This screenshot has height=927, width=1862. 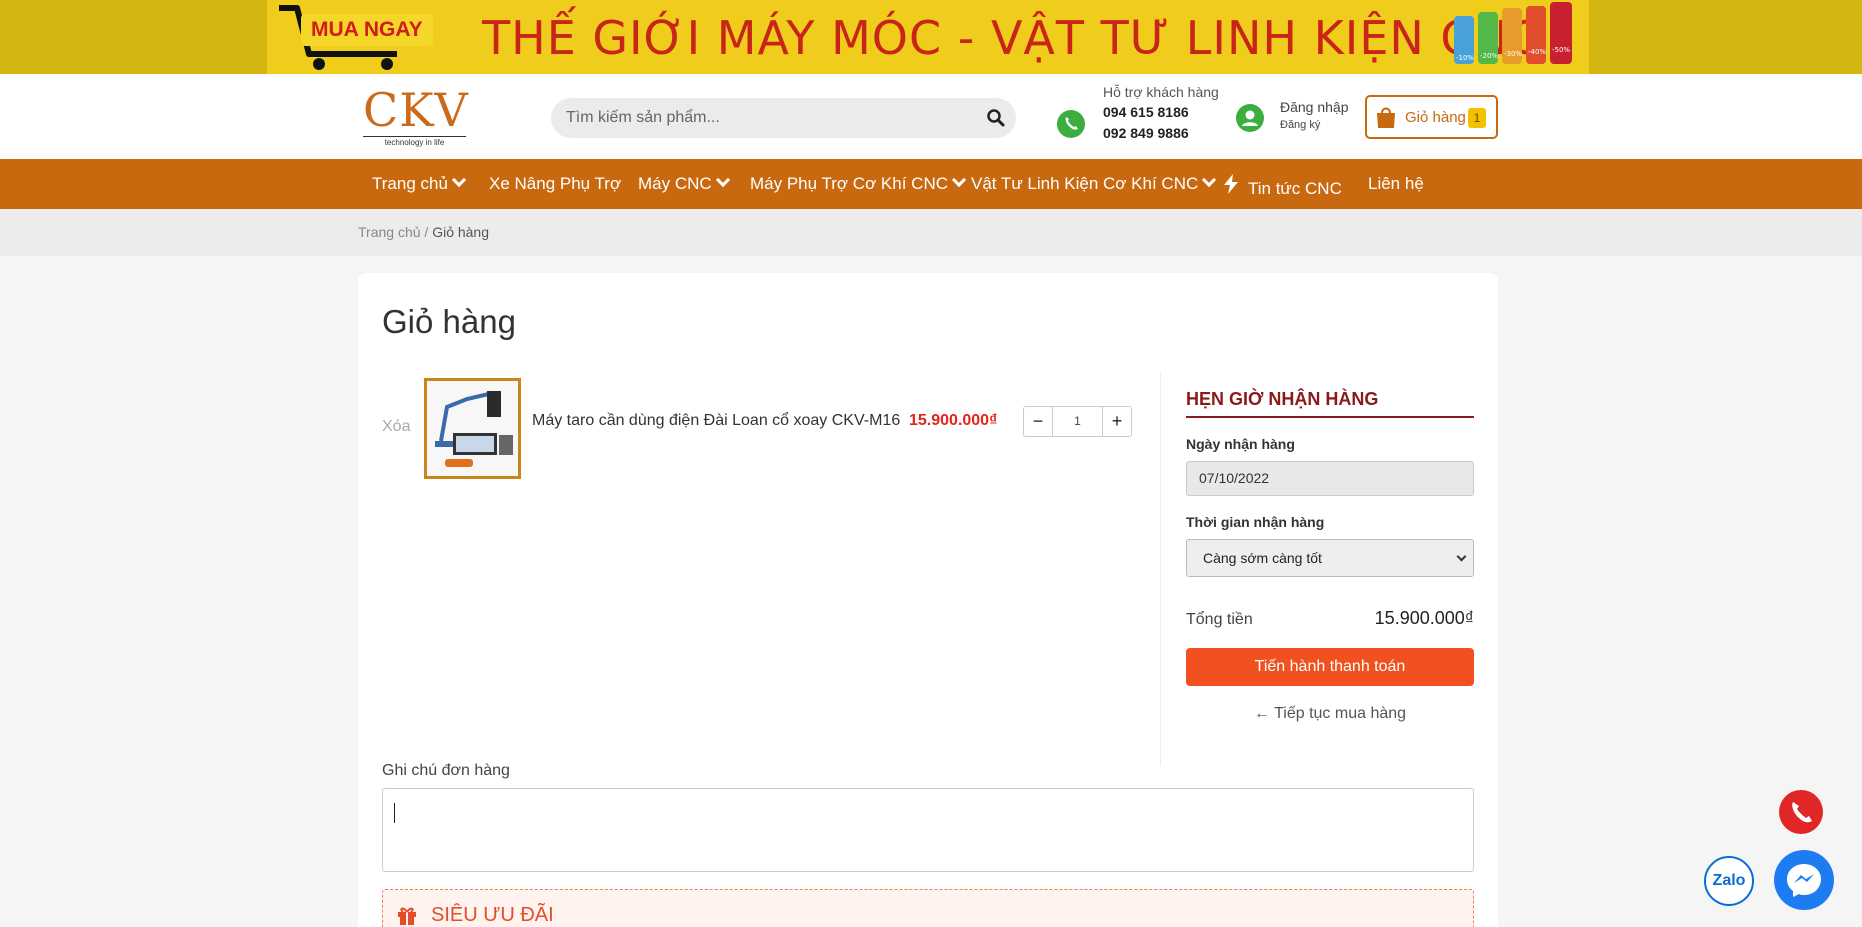 I want to click on banner-headline: THẾ GIỚI MÁY MÓC - VẬT TƯ LINH KIỆN CNC, so click(x=1012, y=38).